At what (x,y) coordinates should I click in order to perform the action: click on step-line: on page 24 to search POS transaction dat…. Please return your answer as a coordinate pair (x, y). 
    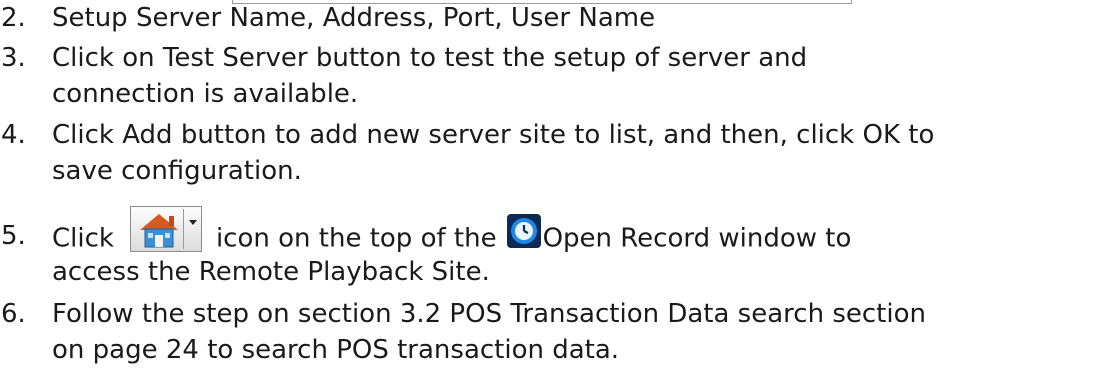
    Looking at the image, I should click on (336, 350).